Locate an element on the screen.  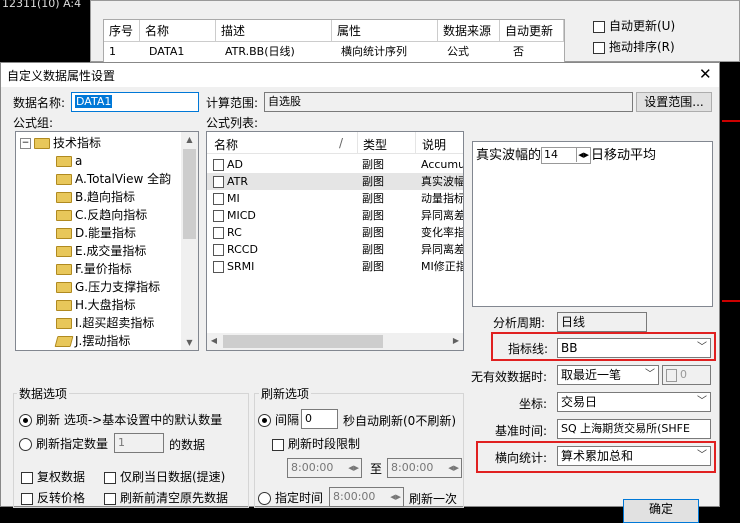
refresh-once-label: 刷新一次 is located at coordinates (433, 499).